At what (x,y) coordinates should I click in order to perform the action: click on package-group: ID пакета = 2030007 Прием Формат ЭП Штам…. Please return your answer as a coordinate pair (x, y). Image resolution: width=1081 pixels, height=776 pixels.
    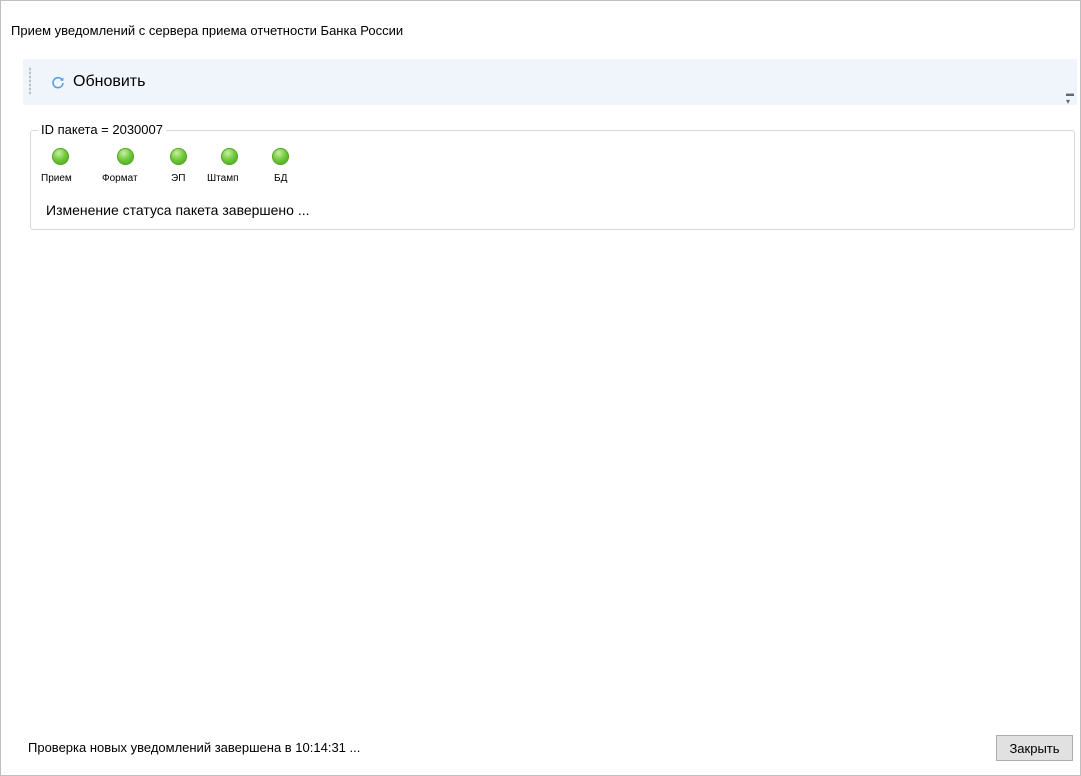
    Looking at the image, I should click on (552, 176).